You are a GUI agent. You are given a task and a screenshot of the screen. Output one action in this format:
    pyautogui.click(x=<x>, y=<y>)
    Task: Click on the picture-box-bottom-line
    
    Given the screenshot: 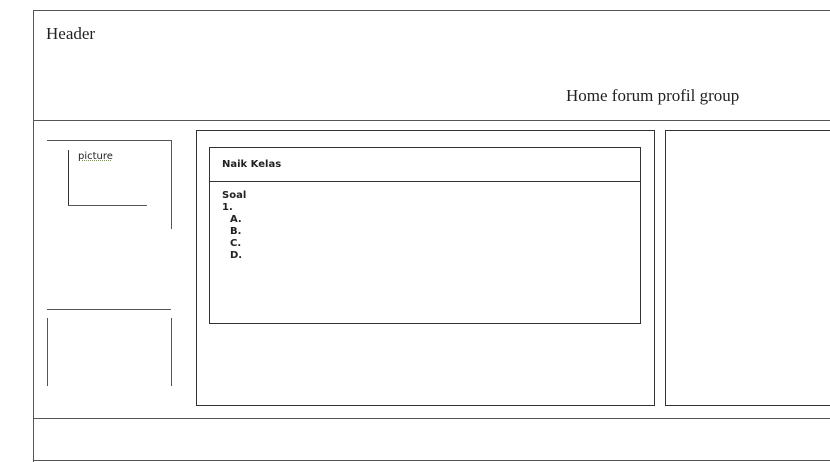 What is the action you would take?
    pyautogui.click(x=107, y=205)
    